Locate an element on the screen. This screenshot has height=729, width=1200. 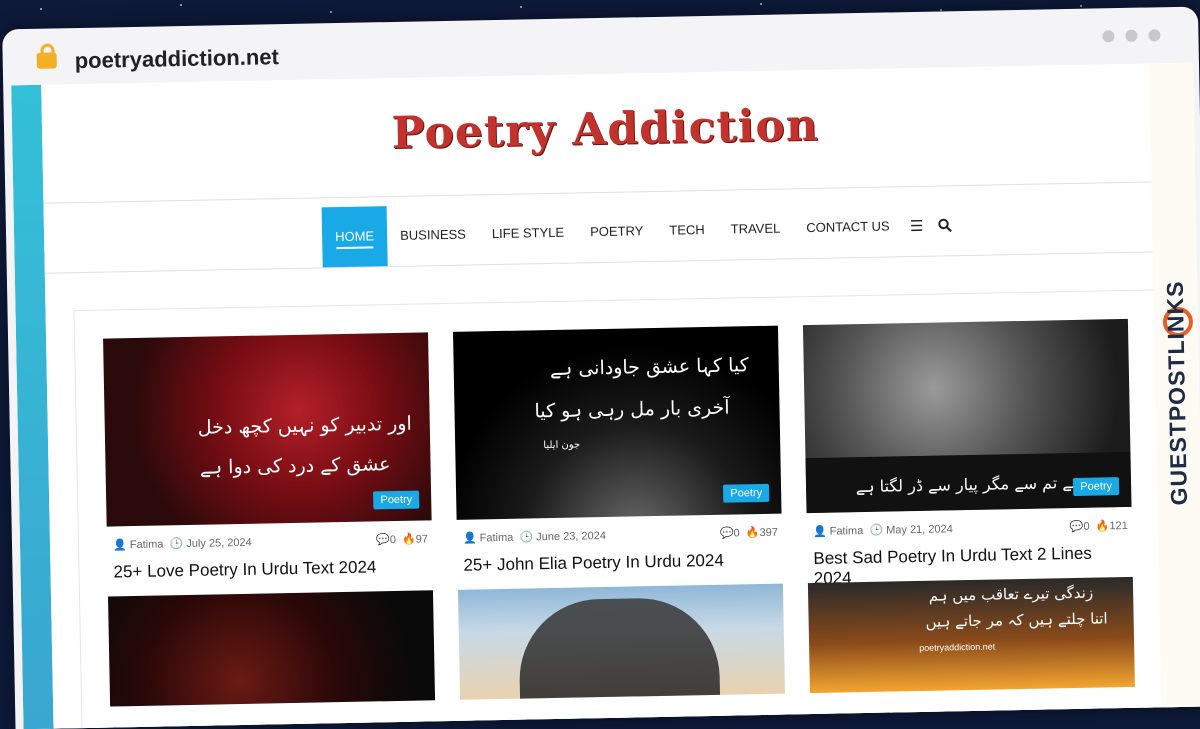
nav-item-life-style: LIFE STYLE is located at coordinates (527, 233).